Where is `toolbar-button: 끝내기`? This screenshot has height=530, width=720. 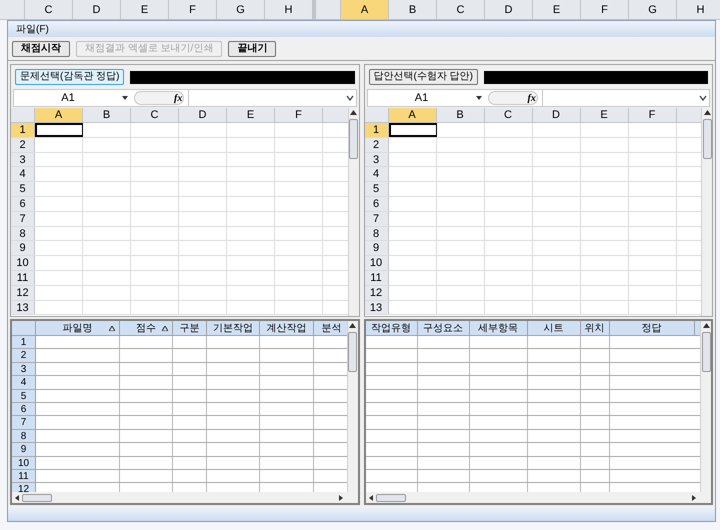 toolbar-button: 끝내기 is located at coordinates (252, 48).